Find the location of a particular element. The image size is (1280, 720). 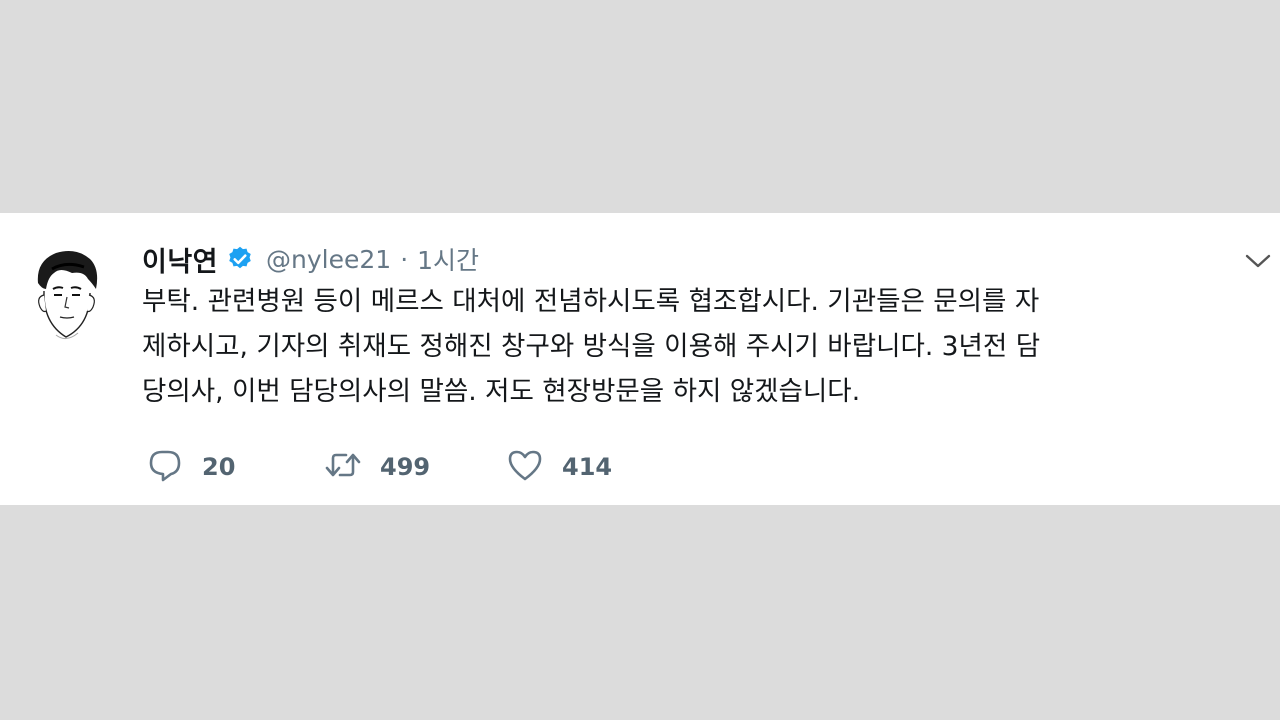

author-handle: @nylee21 is located at coordinates (328, 259).